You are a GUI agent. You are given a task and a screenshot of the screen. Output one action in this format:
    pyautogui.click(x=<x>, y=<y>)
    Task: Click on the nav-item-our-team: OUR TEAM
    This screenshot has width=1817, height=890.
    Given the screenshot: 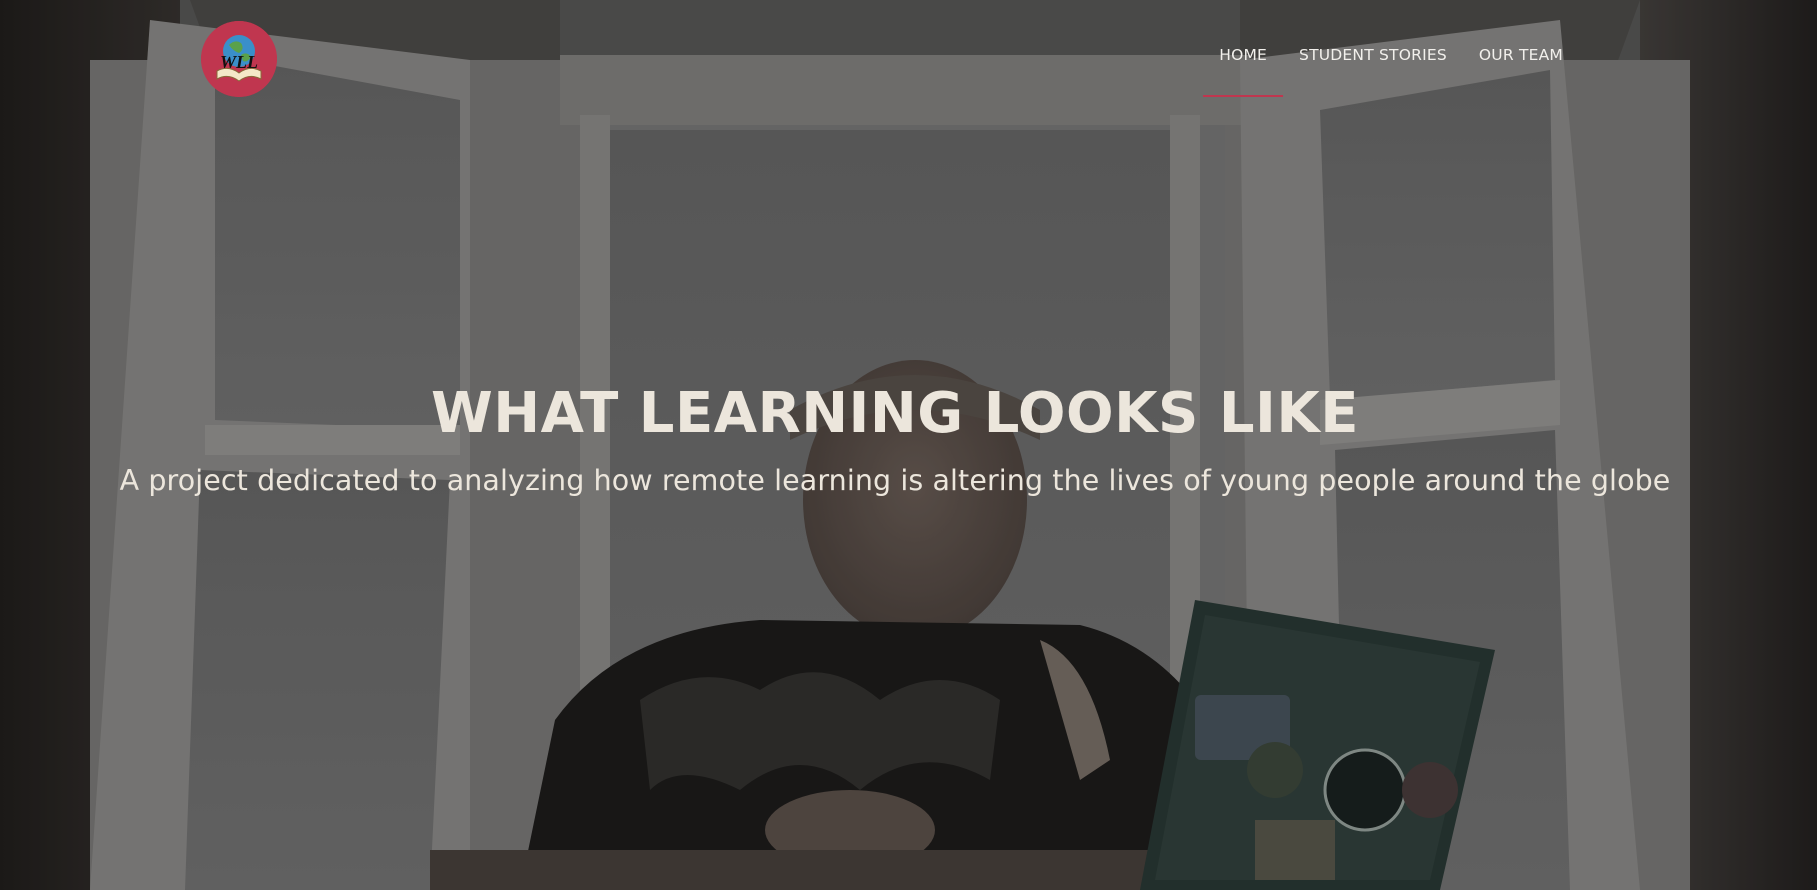 What is the action you would take?
    pyautogui.click(x=1521, y=64)
    